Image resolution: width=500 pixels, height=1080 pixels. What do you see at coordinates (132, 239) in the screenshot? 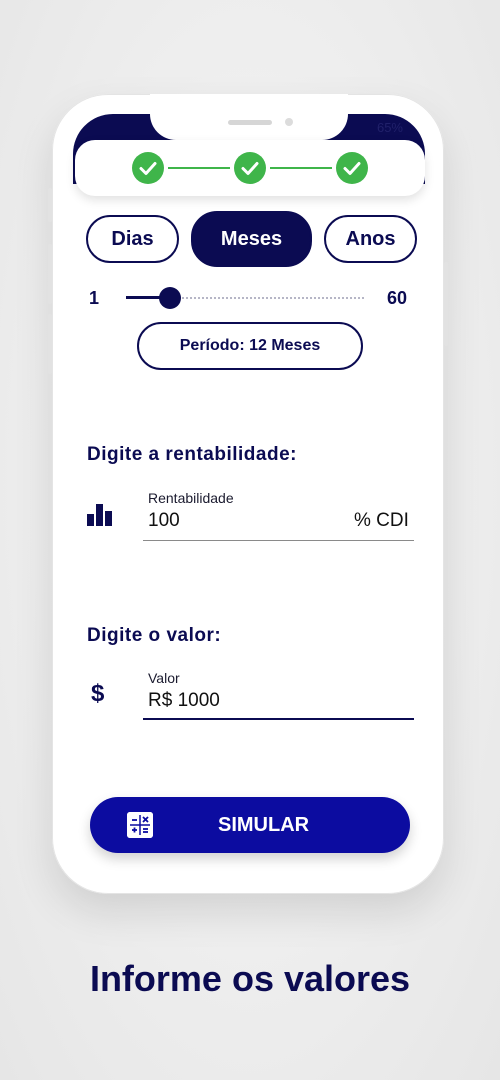
I see `tab-dias: Dias` at bounding box center [132, 239].